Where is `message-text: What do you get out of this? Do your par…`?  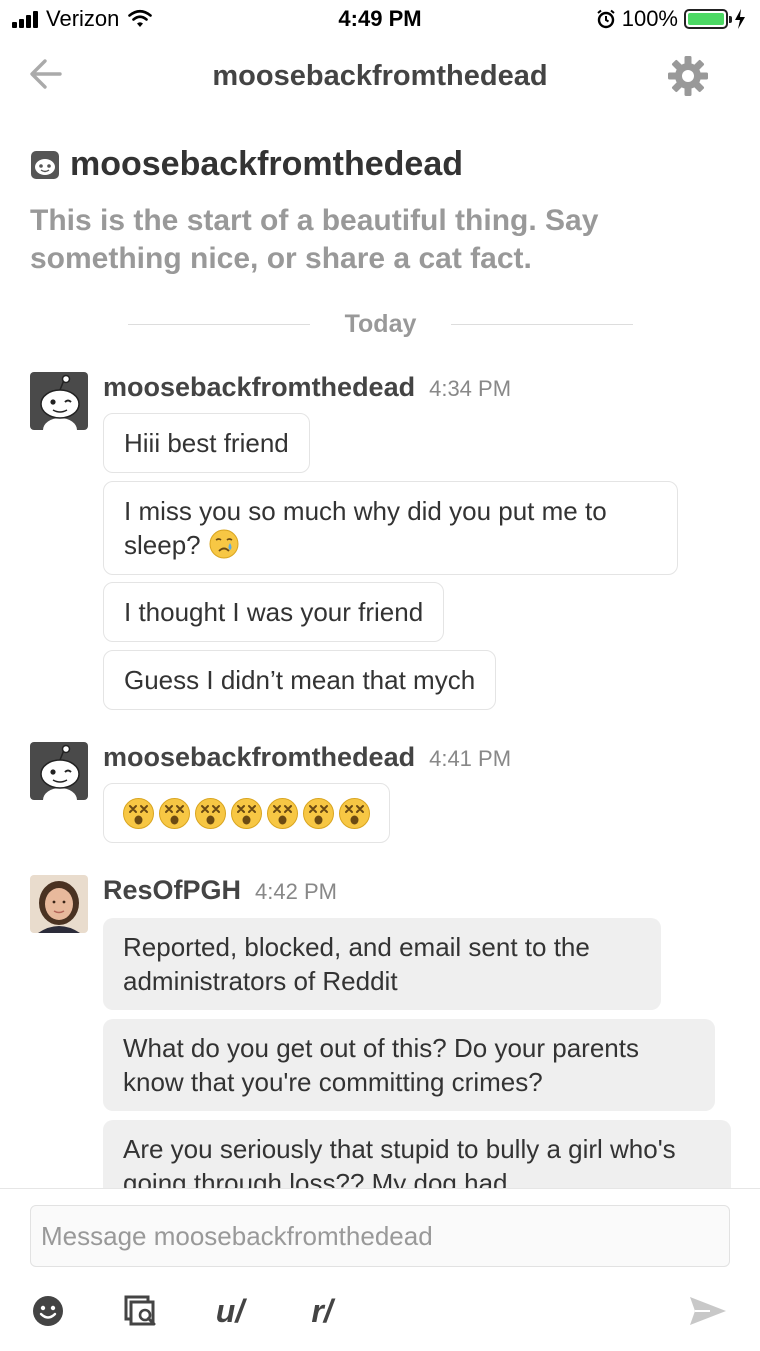
message-text: What do you get out of this? Do your par… is located at coordinates (381, 1065).